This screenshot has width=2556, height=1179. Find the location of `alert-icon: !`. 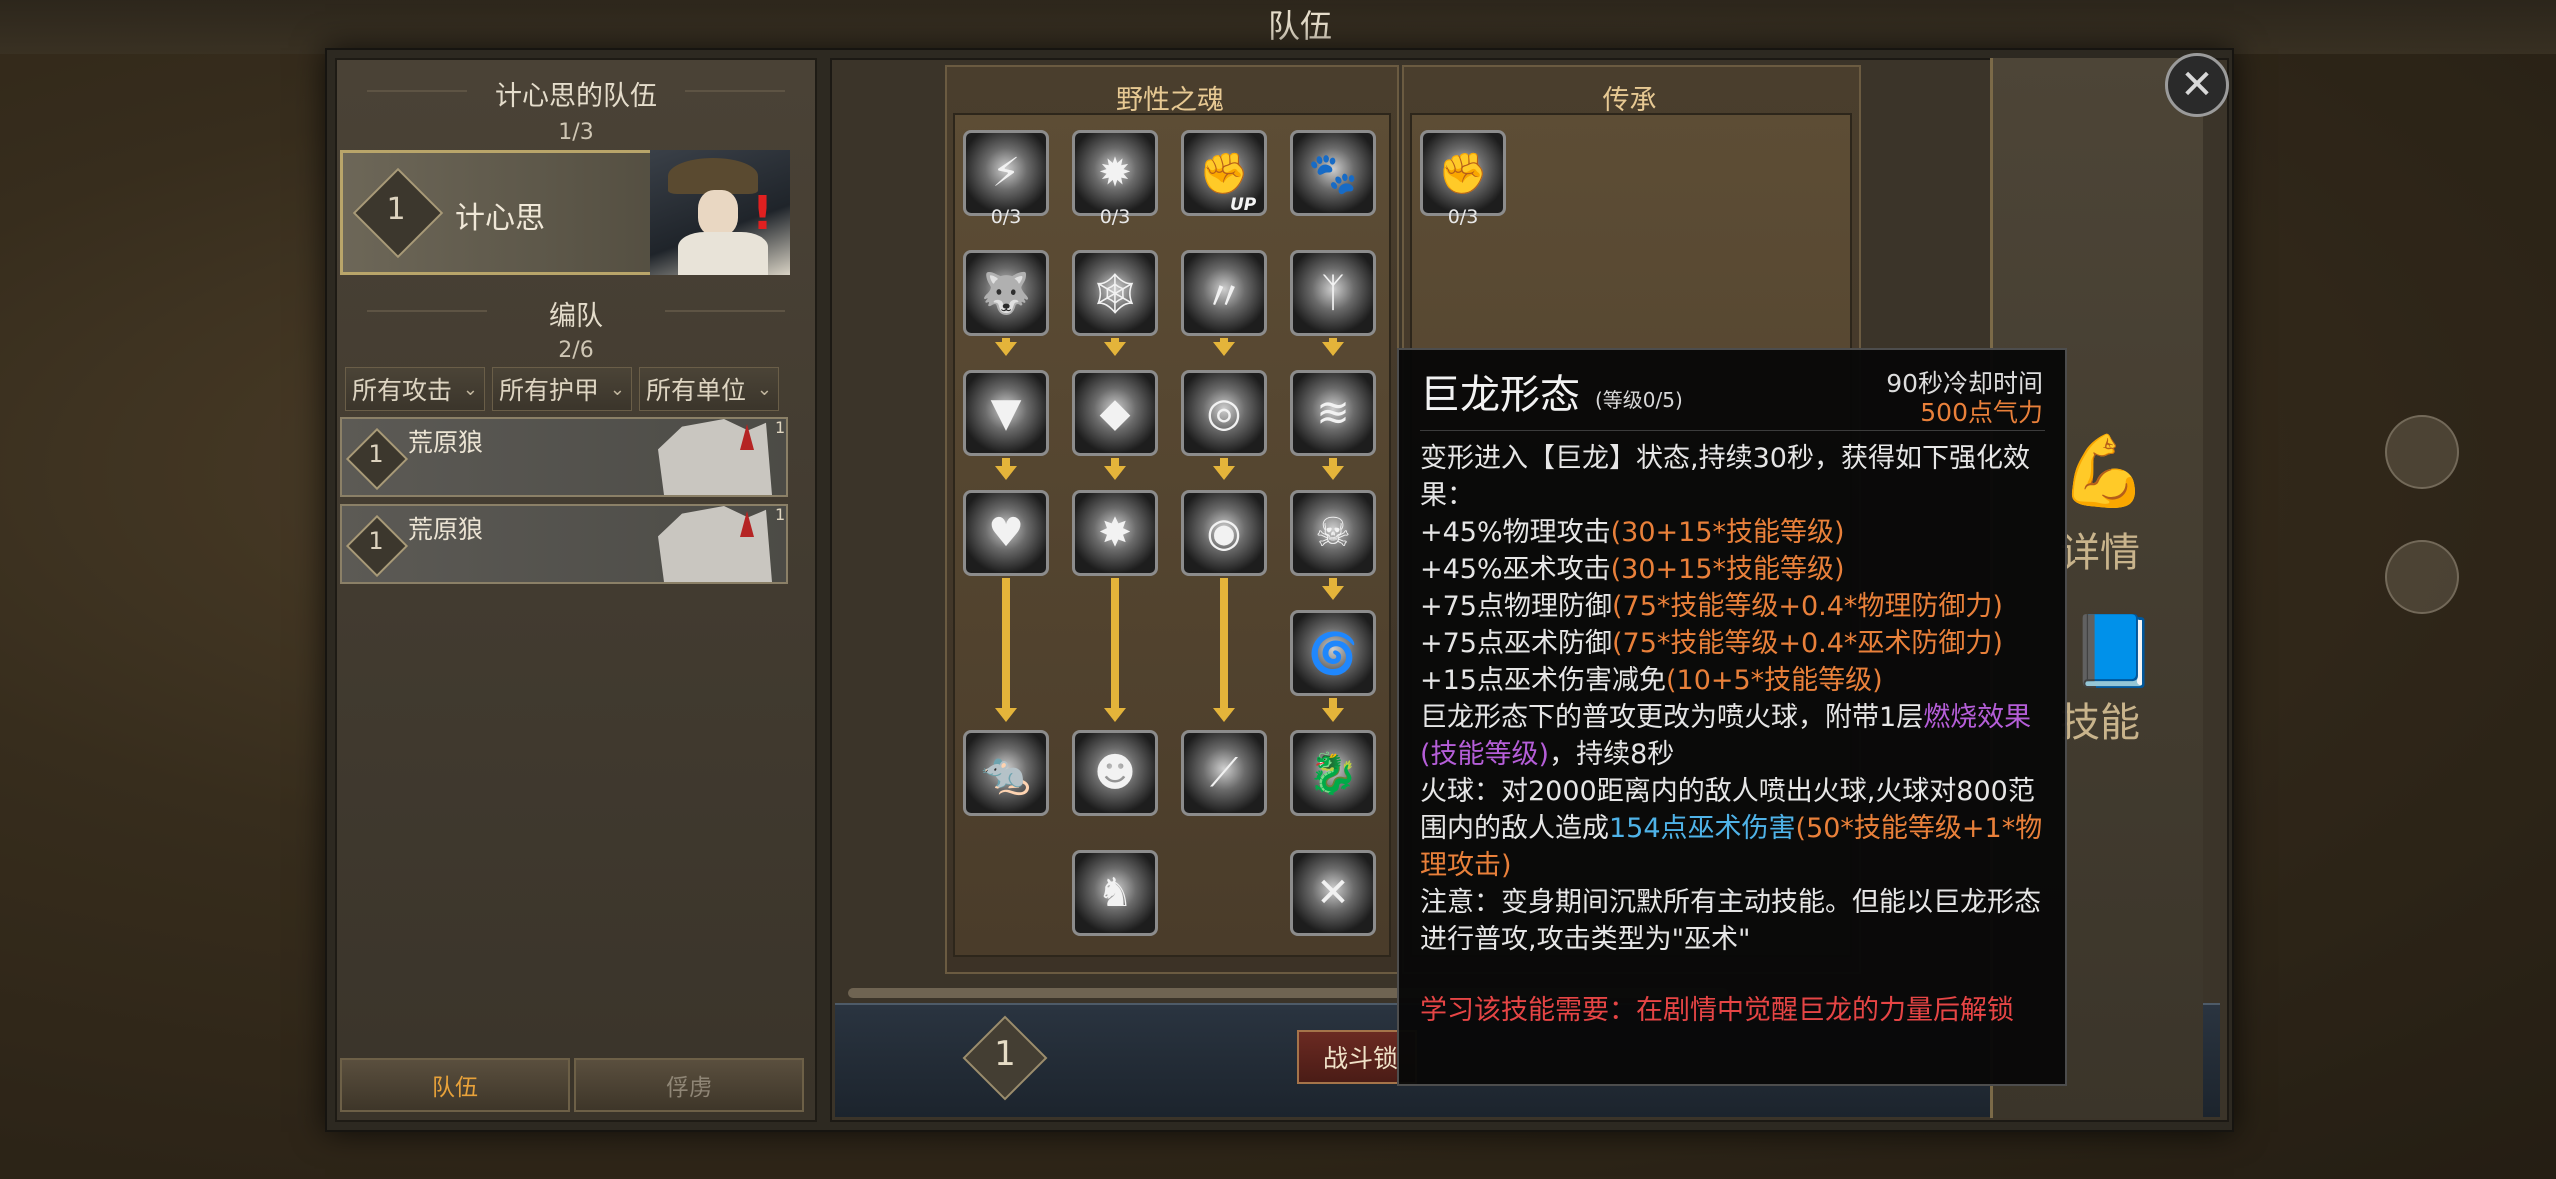

alert-icon: ! is located at coordinates (762, 213).